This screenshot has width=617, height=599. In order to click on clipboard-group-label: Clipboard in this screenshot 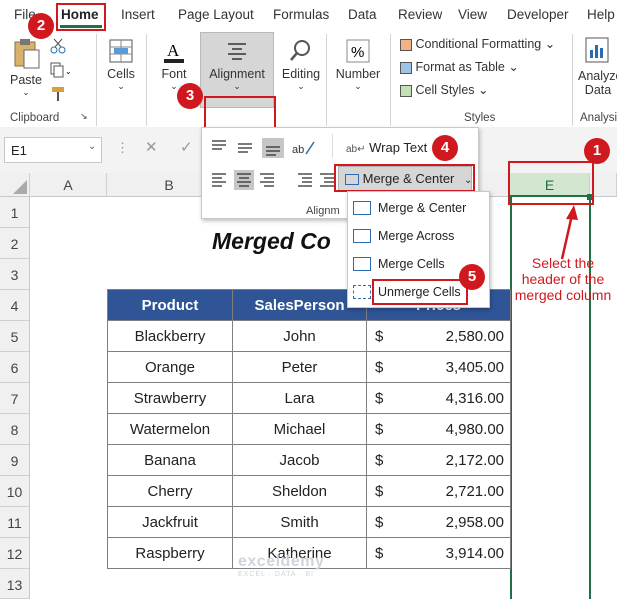, I will do `click(35, 118)`.